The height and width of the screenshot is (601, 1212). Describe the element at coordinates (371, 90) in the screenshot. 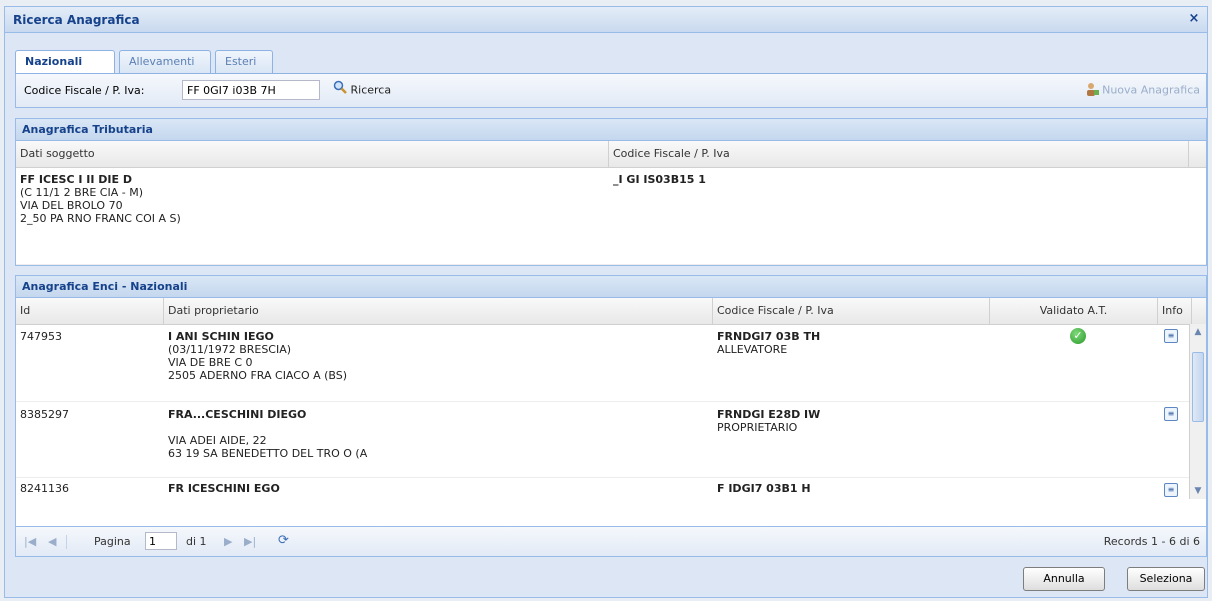

I see `search-button-label: Ricerca` at that location.